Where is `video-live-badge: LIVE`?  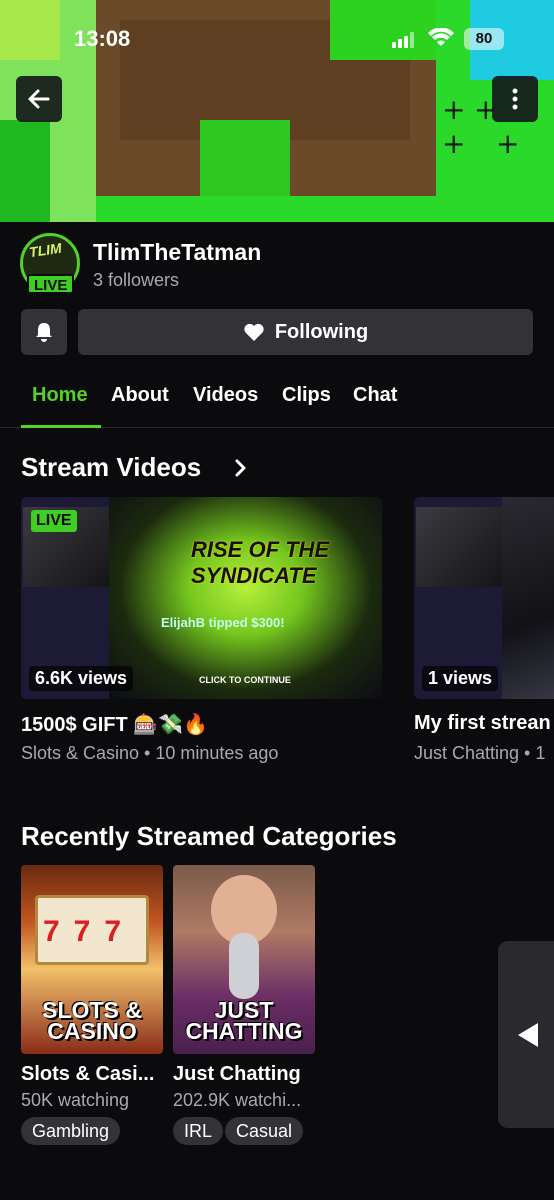
video-live-badge: LIVE is located at coordinates (54, 521).